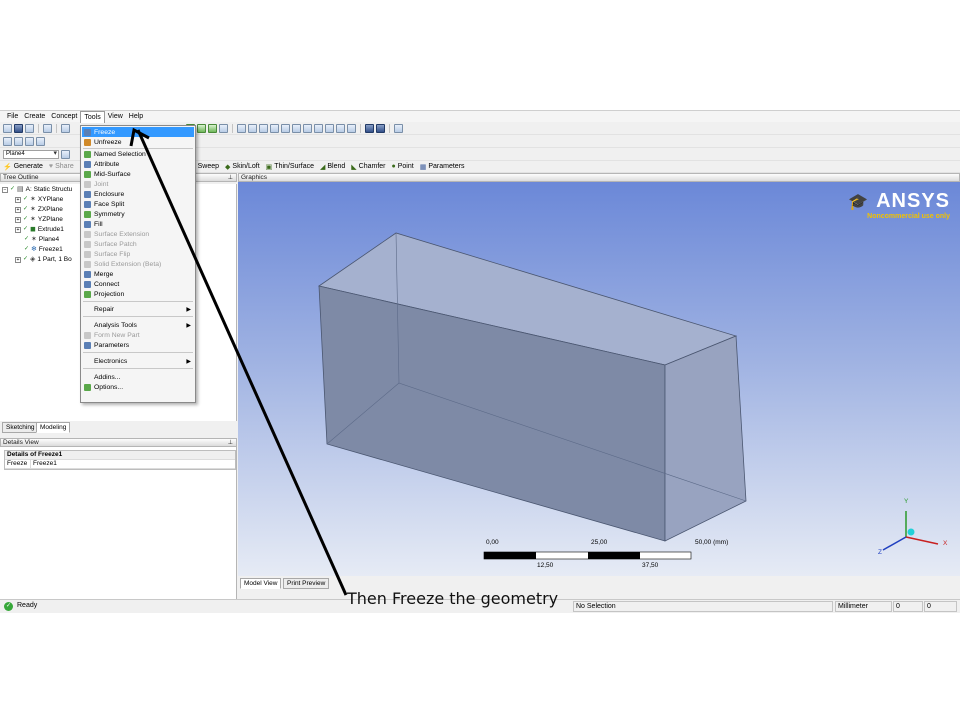 This screenshot has height=720, width=960. Describe the element at coordinates (369, 128) in the screenshot. I see `display-edges-icon` at that location.